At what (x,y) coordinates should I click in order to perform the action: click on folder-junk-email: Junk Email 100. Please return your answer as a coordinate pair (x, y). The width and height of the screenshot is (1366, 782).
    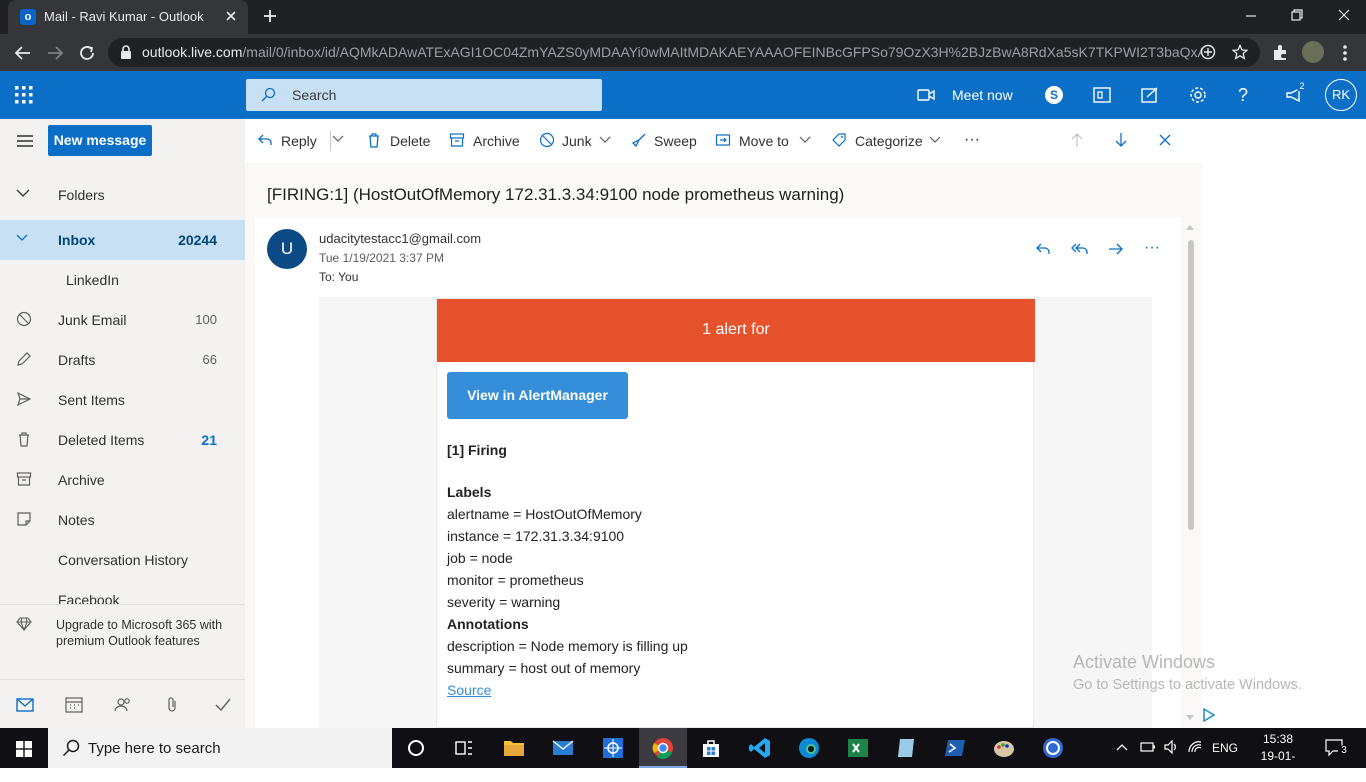
    Looking at the image, I should click on (122, 320).